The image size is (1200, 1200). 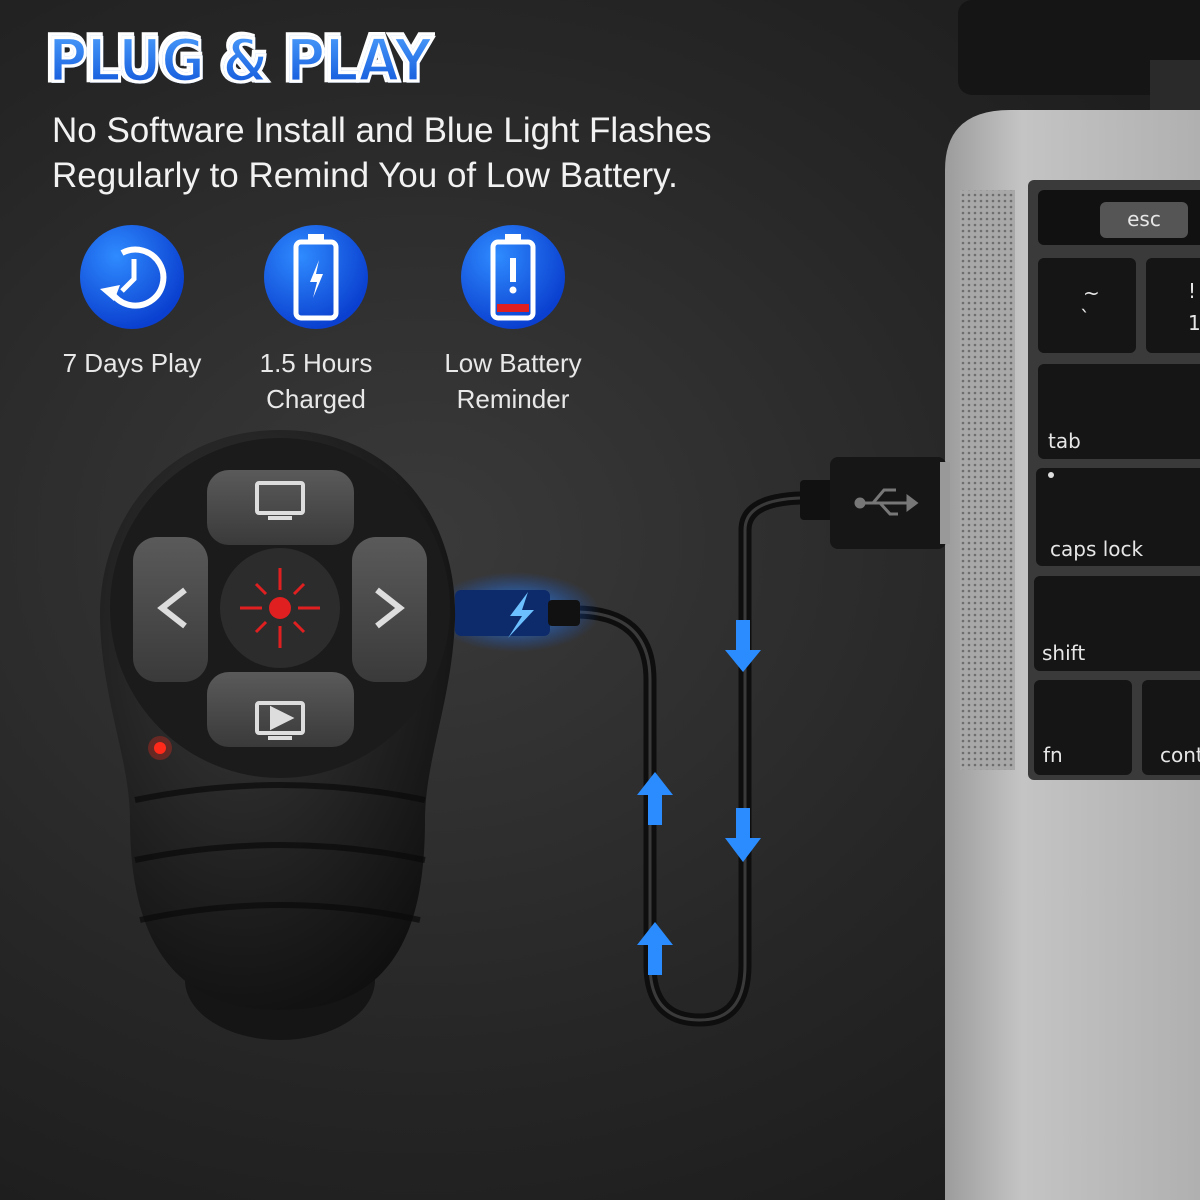 What do you see at coordinates (1064, 441) in the screenshot?
I see `tab-key-label: tab` at bounding box center [1064, 441].